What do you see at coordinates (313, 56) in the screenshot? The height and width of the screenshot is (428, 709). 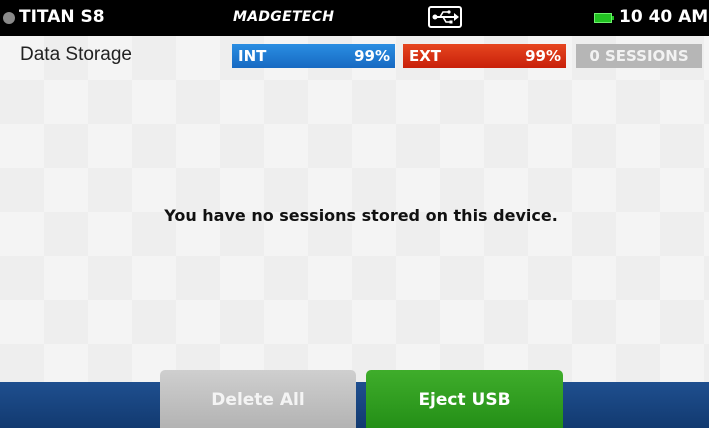 I see `internal-storage-bar: INT 99%` at bounding box center [313, 56].